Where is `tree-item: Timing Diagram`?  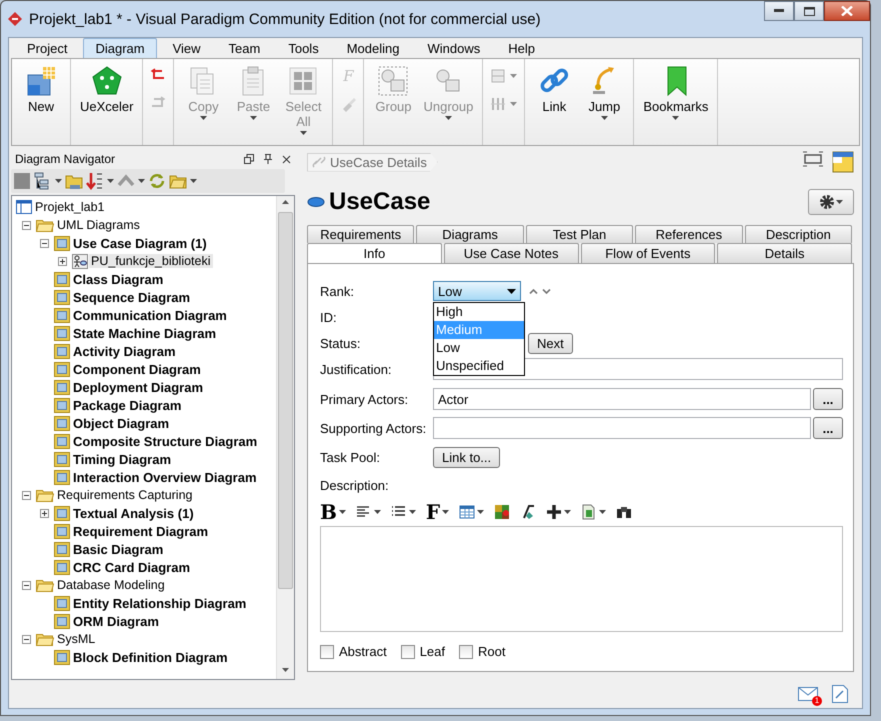
tree-item: Timing Diagram is located at coordinates (122, 459).